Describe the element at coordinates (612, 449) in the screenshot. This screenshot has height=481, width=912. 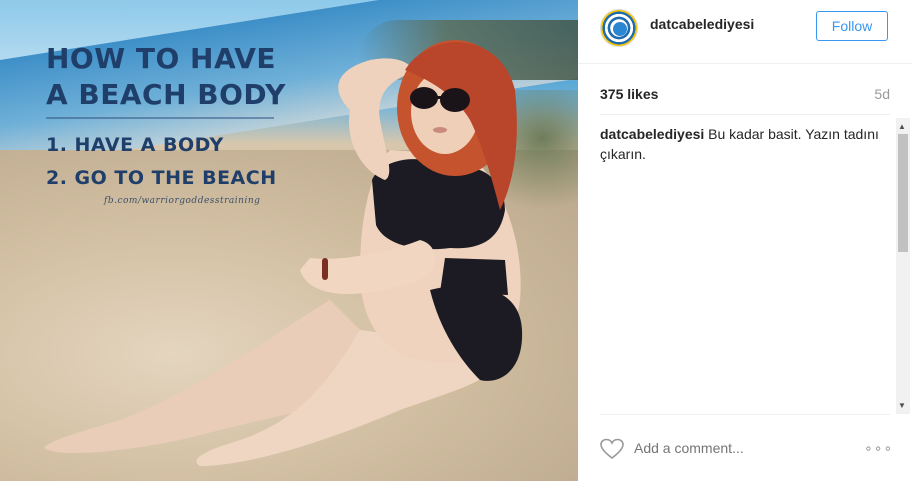
I see `heart-icon` at that location.